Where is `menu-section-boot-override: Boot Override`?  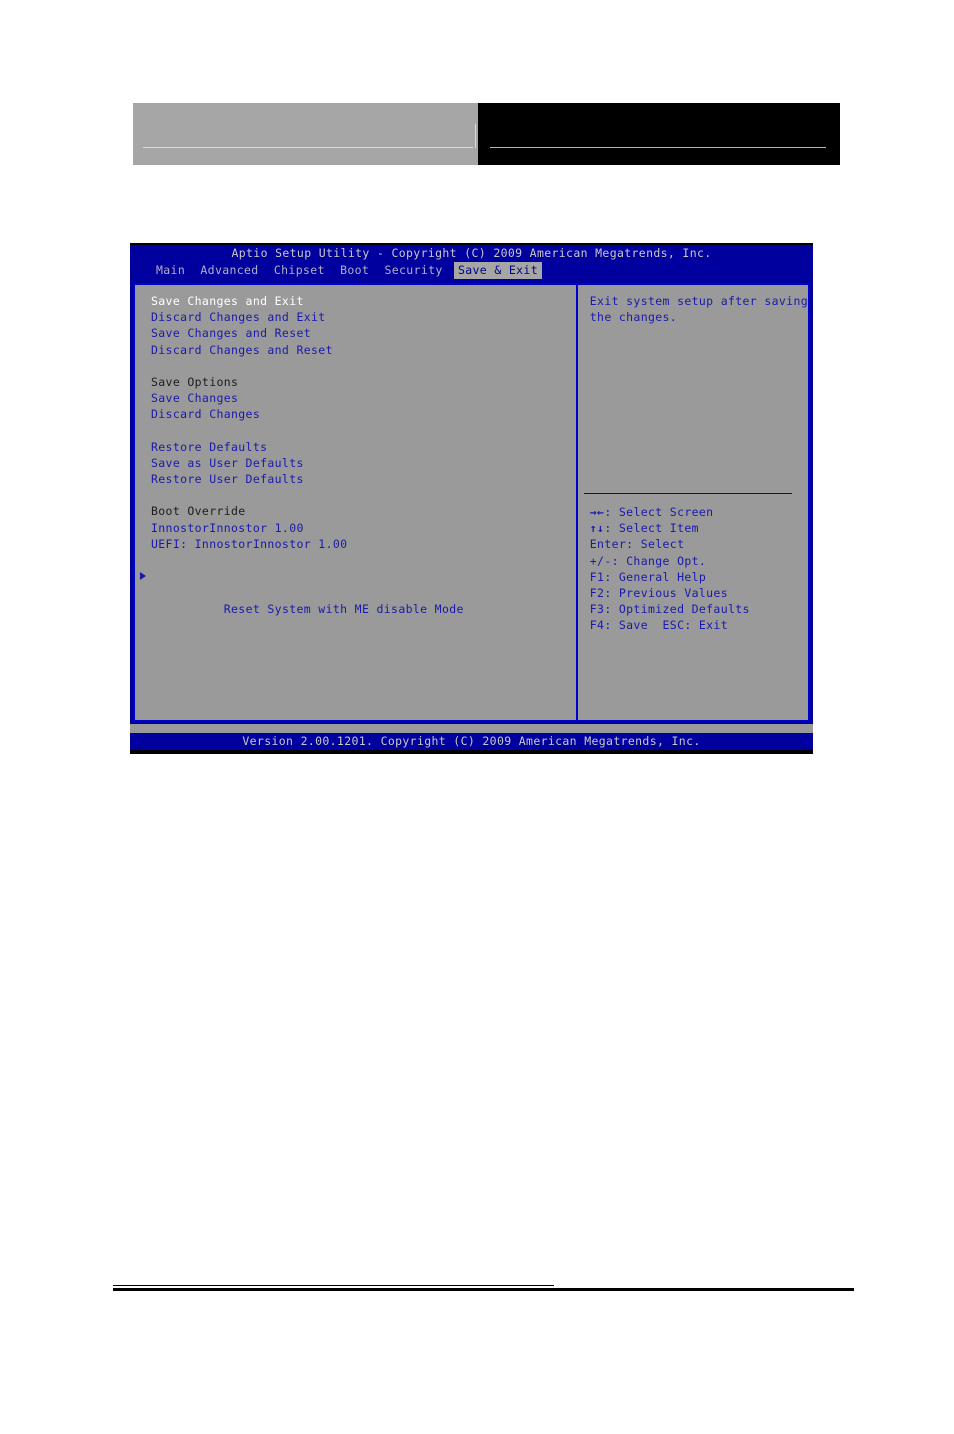
menu-section-boot-override: Boot Override is located at coordinates (198, 511).